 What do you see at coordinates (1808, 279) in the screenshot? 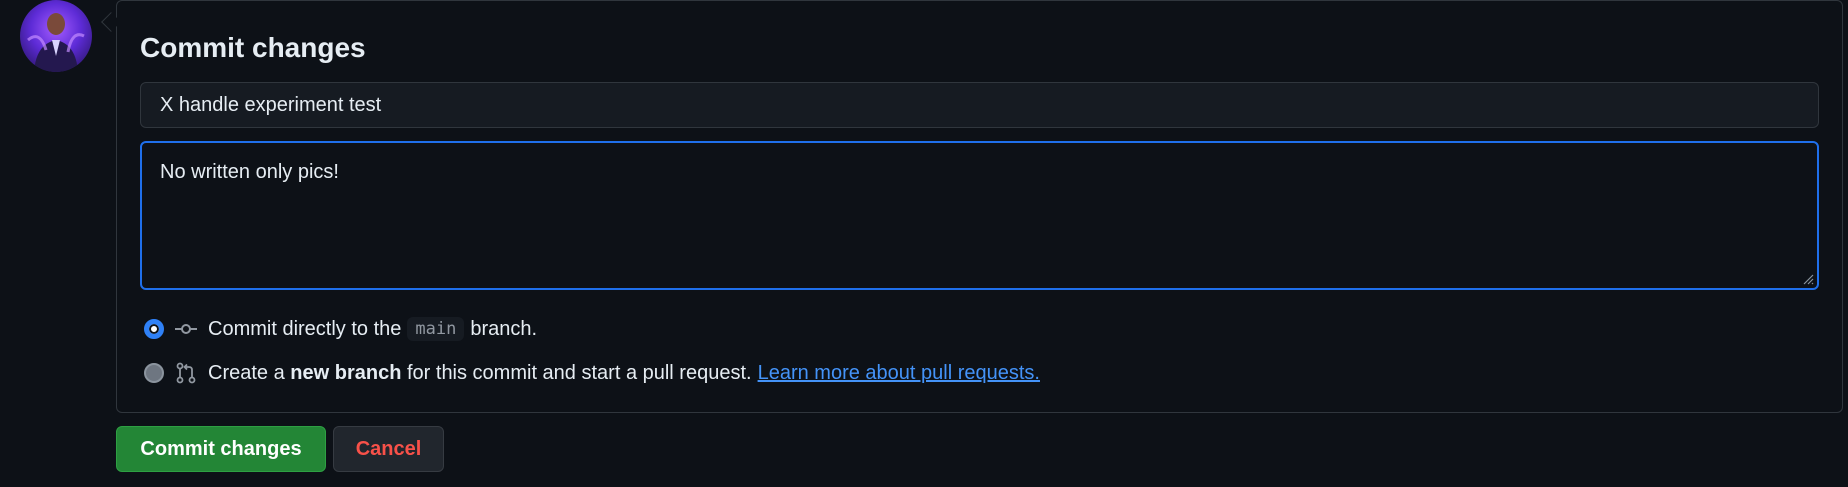
I see `resize-grip-icon` at bounding box center [1808, 279].